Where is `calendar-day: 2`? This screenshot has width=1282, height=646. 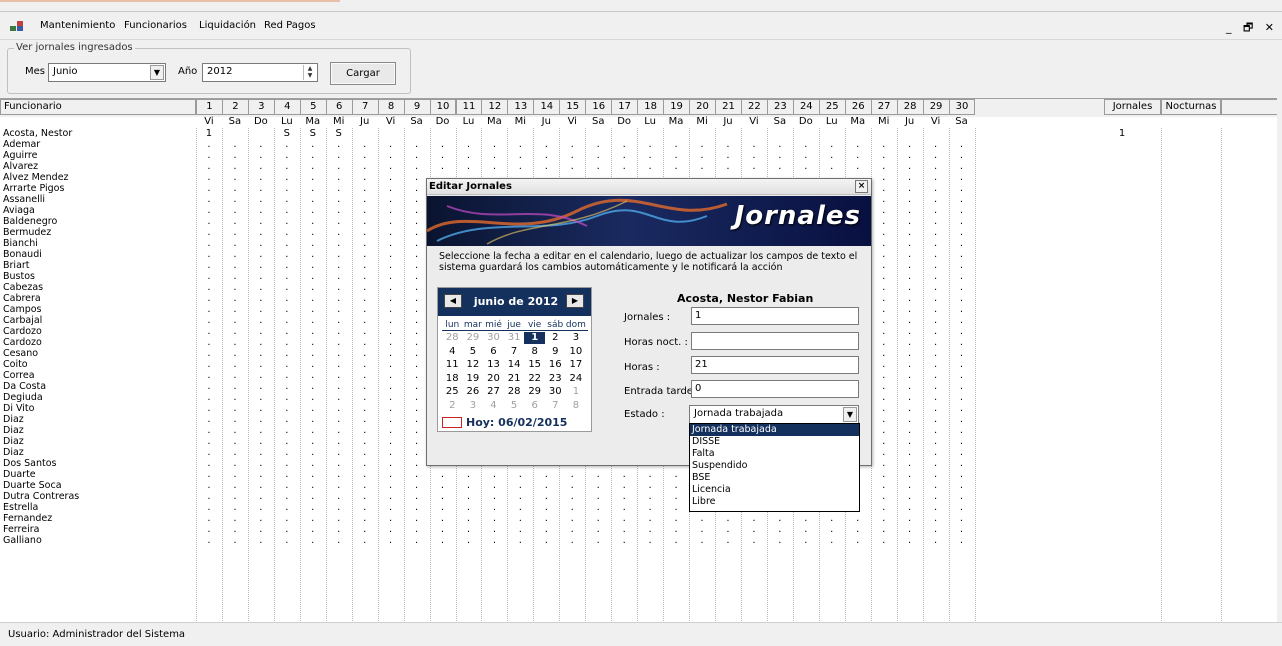
calendar-day: 2 is located at coordinates (452, 406).